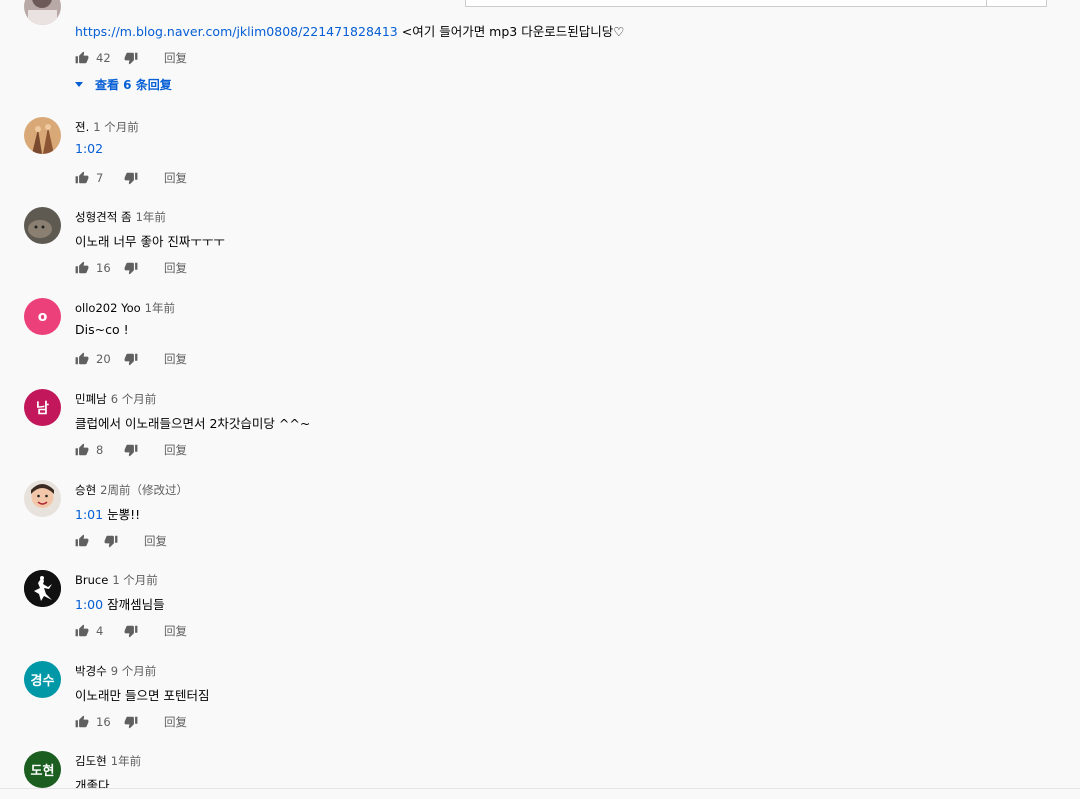  Describe the element at coordinates (540, 253) in the screenshot. I see `comment-item: 성형견적 좀 1年前 이노래 너무 좋아 진짜ㅜㅜㅜ 16 回复` at that location.